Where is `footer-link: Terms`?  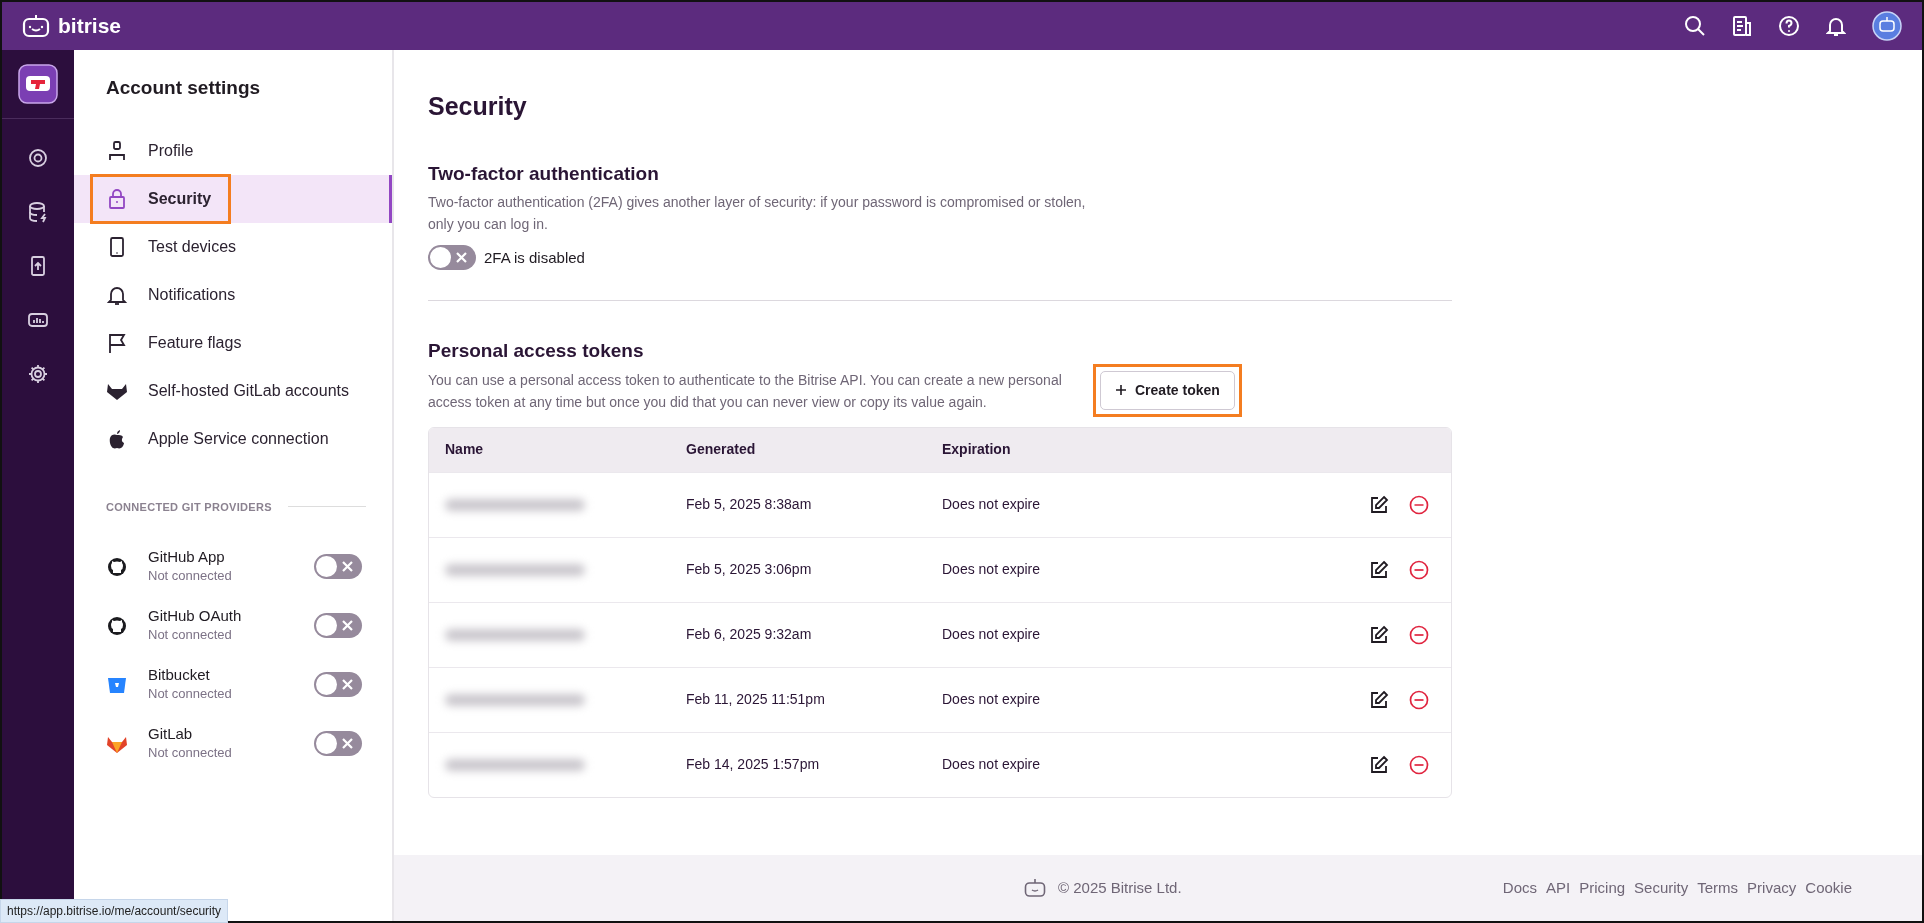 footer-link: Terms is located at coordinates (1718, 888).